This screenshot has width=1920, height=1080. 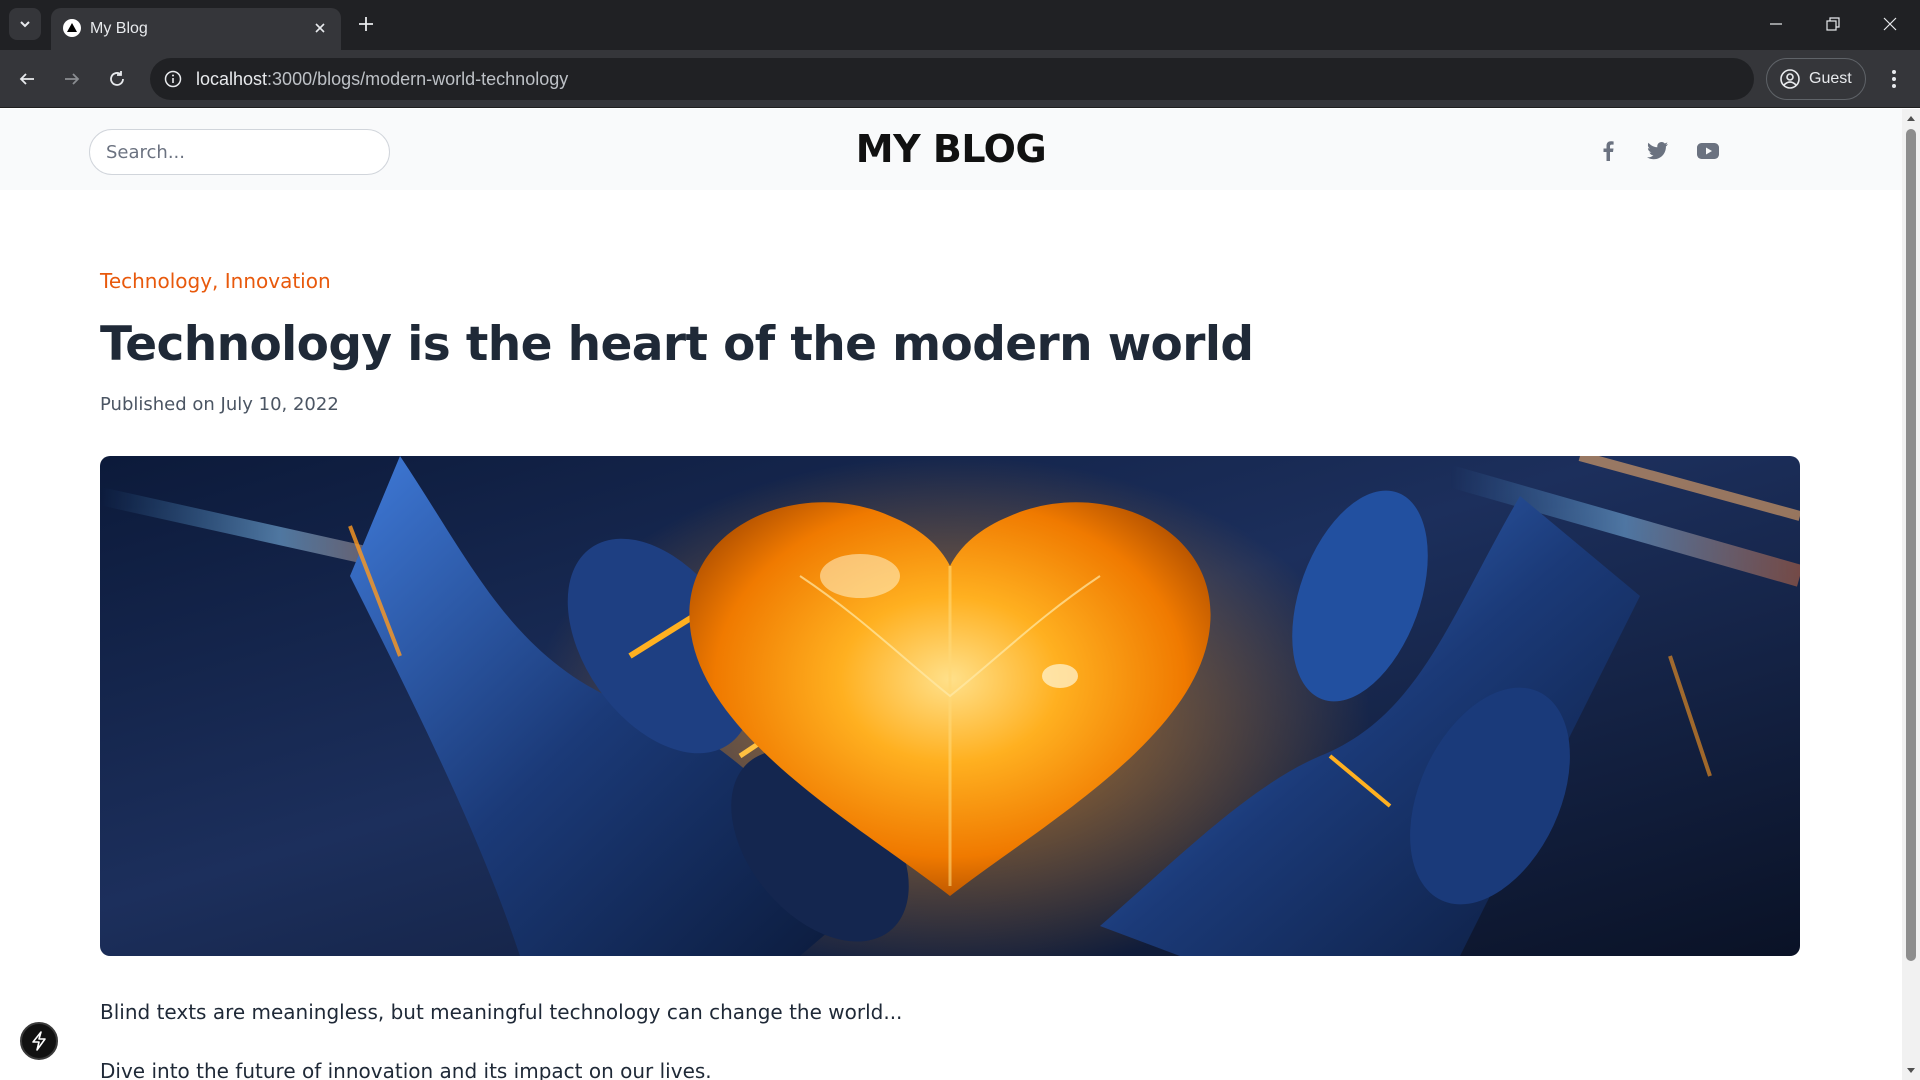 I want to click on lightning-bolt-icon, so click(x=39, y=1041).